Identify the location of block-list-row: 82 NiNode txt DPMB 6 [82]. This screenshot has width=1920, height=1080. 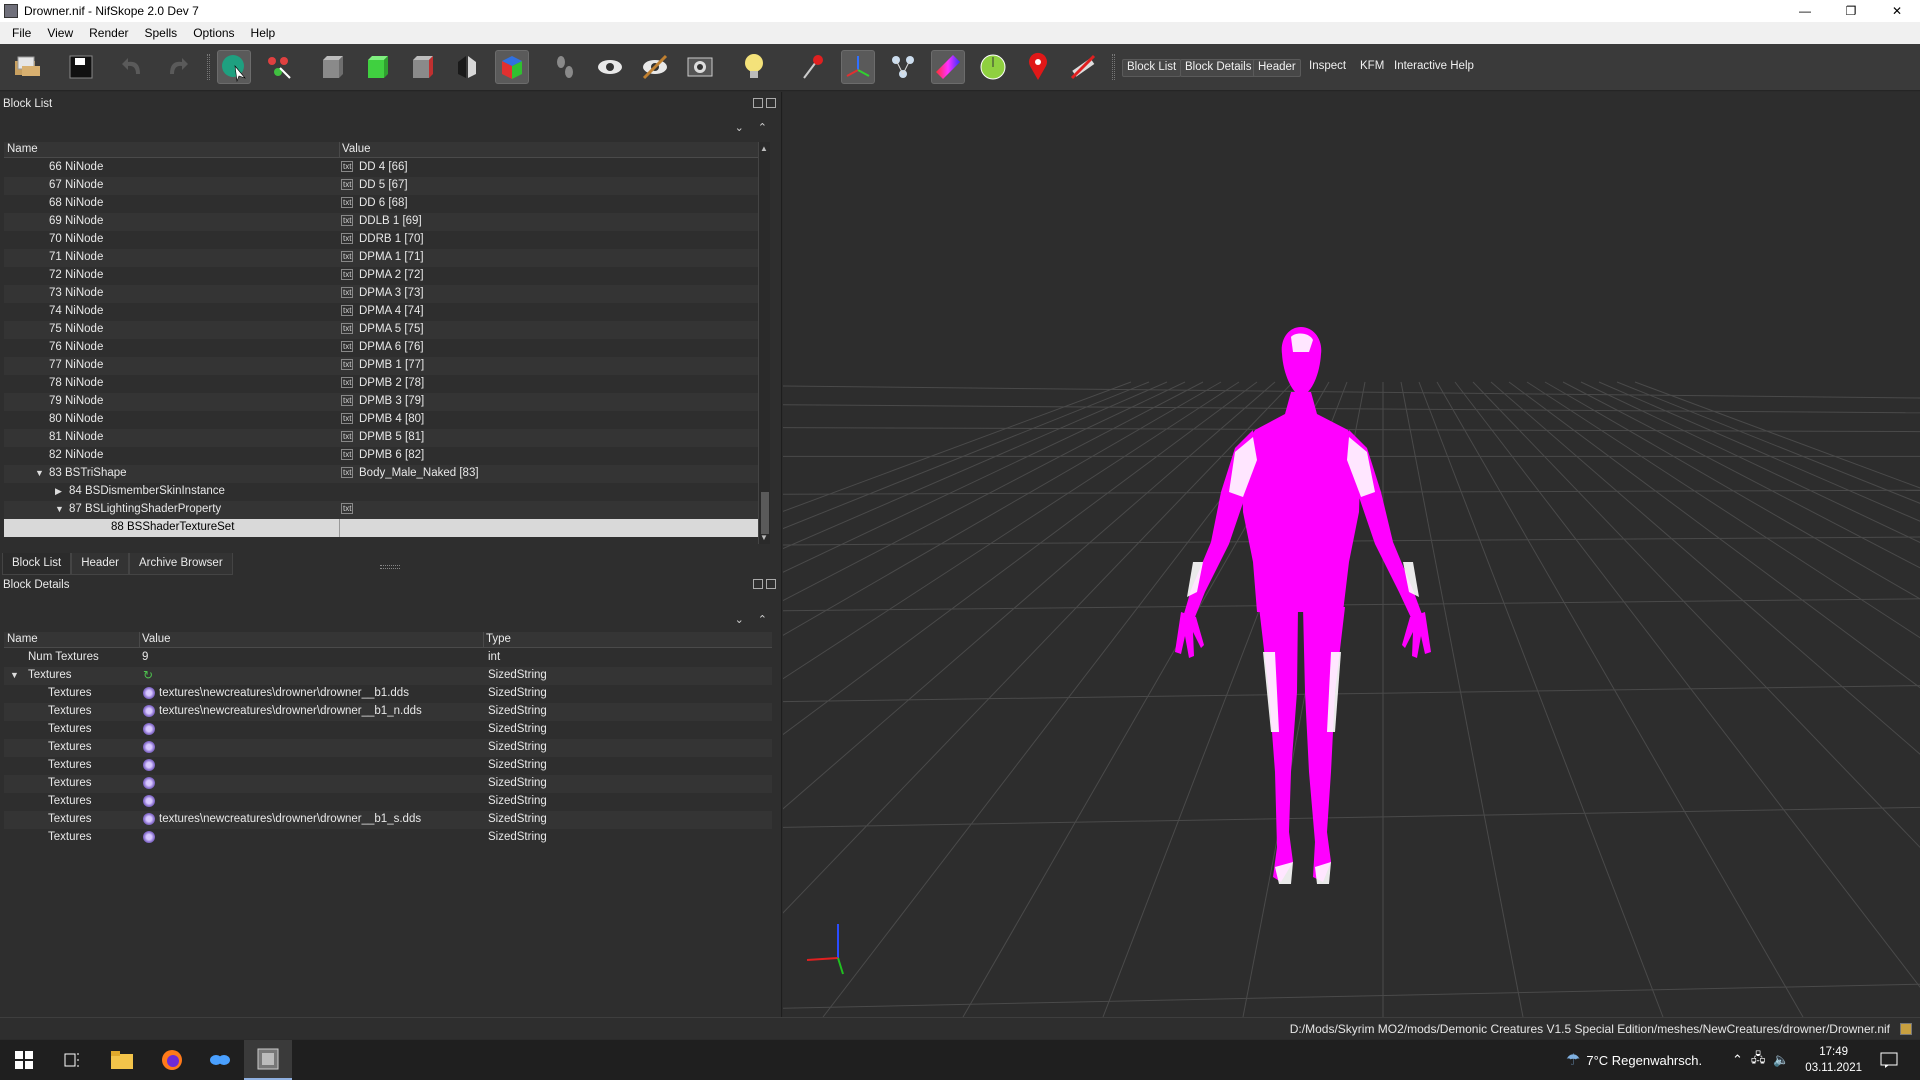
(381, 456).